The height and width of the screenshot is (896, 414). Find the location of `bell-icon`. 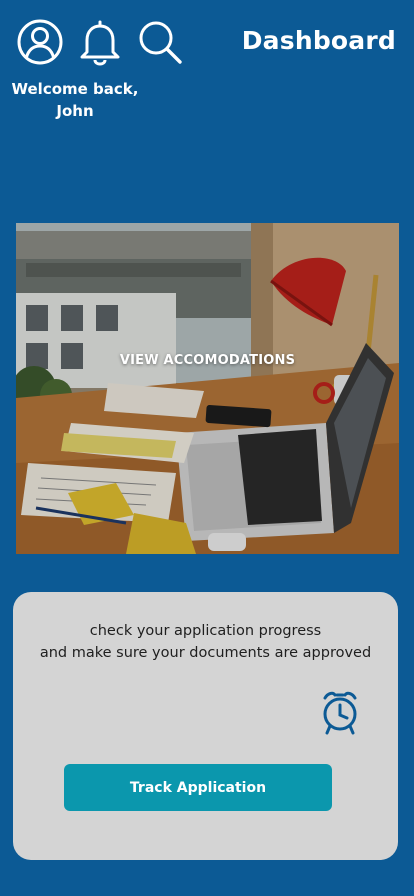

bell-icon is located at coordinates (100, 43).